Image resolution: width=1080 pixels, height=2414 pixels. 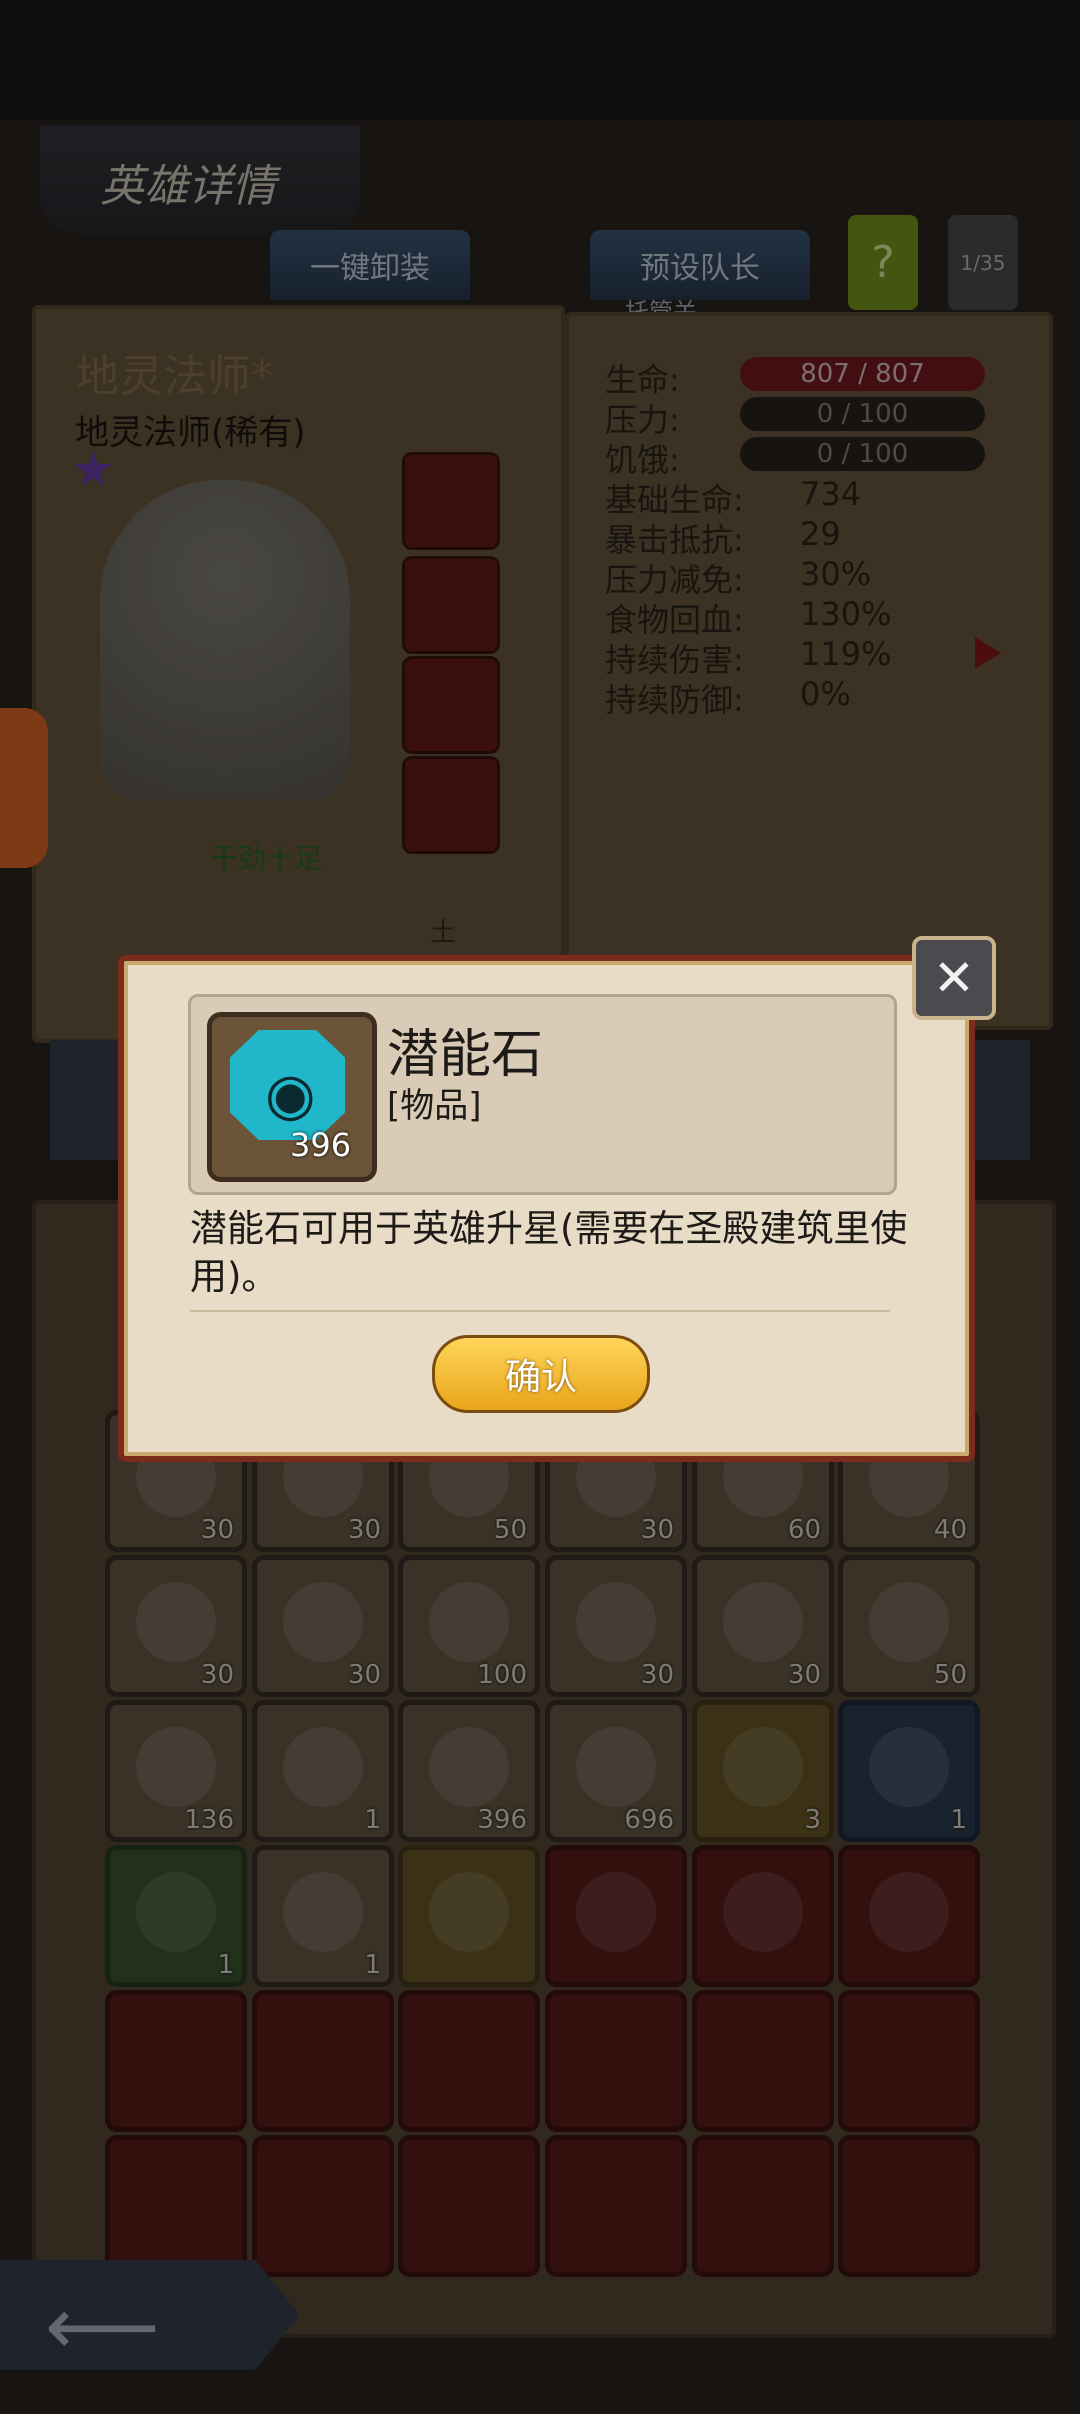 I want to click on confirm-button: 确认, so click(x=541, y=1374).